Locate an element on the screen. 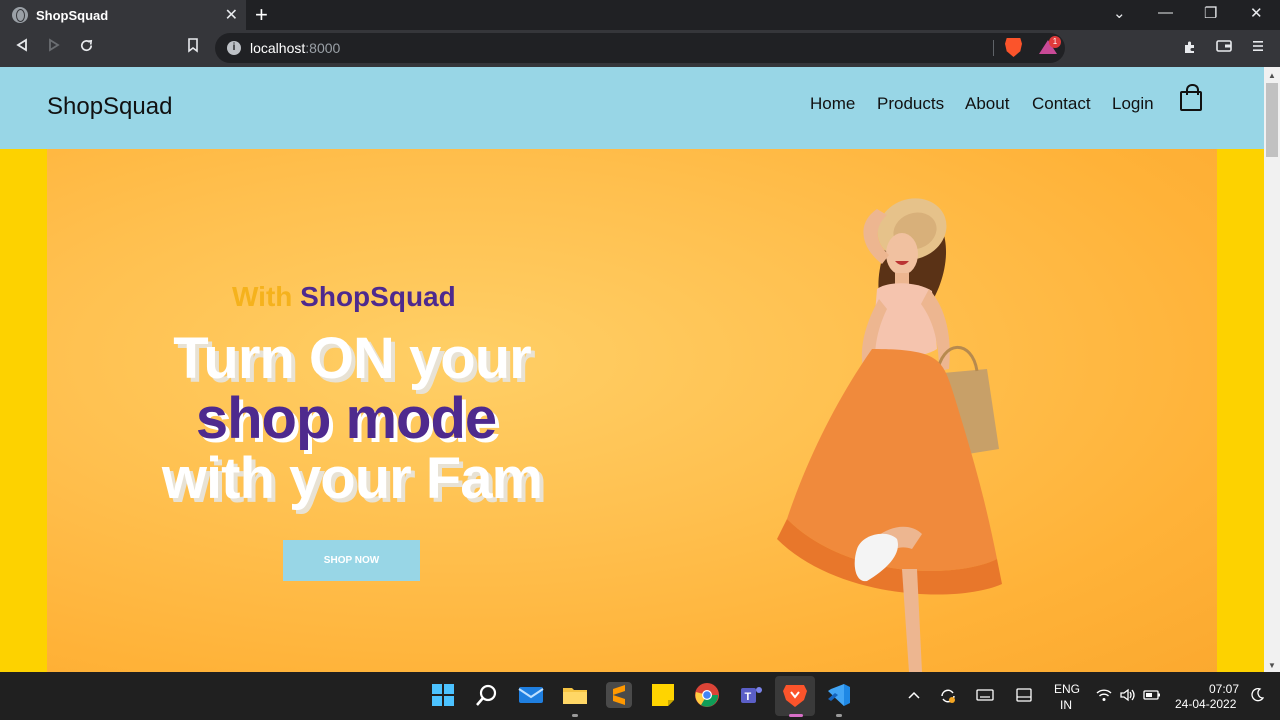 This screenshot has height=720, width=1280. clock-date: 24-04-2022 is located at coordinates (1205, 704).